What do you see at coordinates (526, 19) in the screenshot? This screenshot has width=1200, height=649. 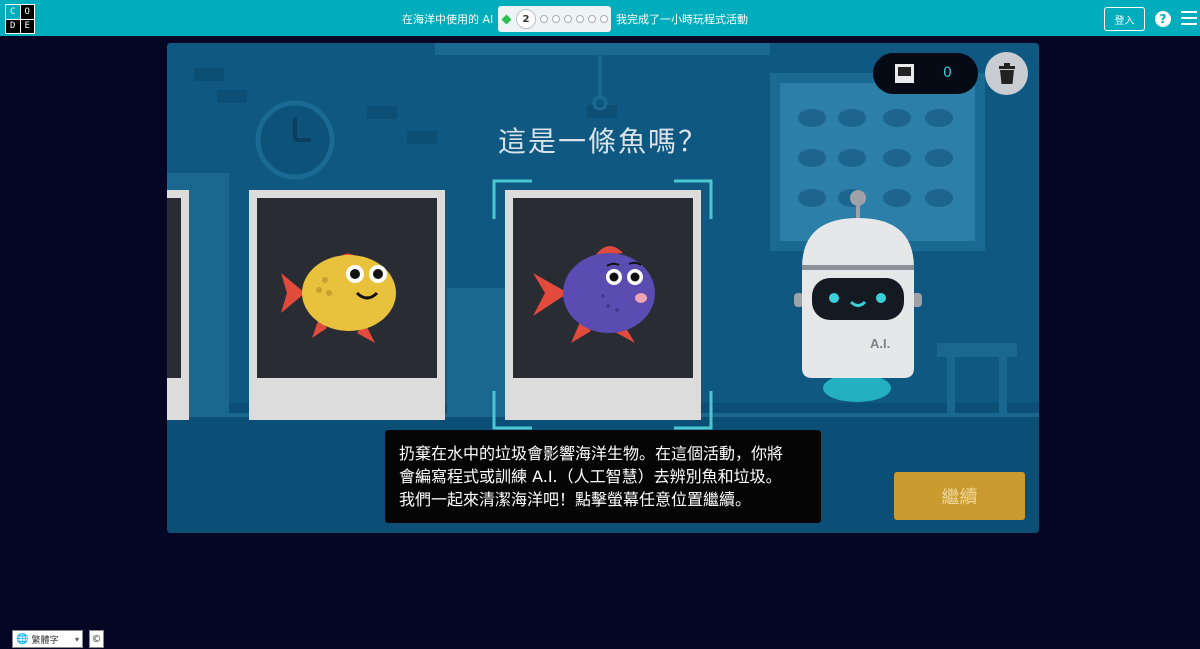 I see `current-level-bubble: 2` at bounding box center [526, 19].